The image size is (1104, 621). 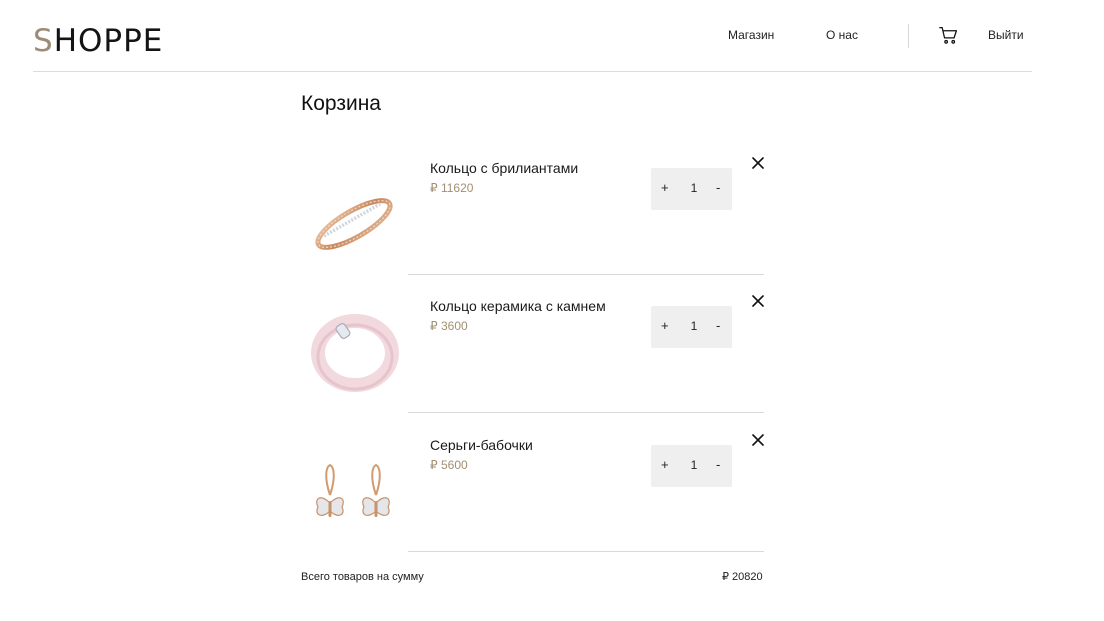 I want to click on cart-item: Серьги-бабочки ₽ 5600 + 1 -, so click(x=533, y=484).